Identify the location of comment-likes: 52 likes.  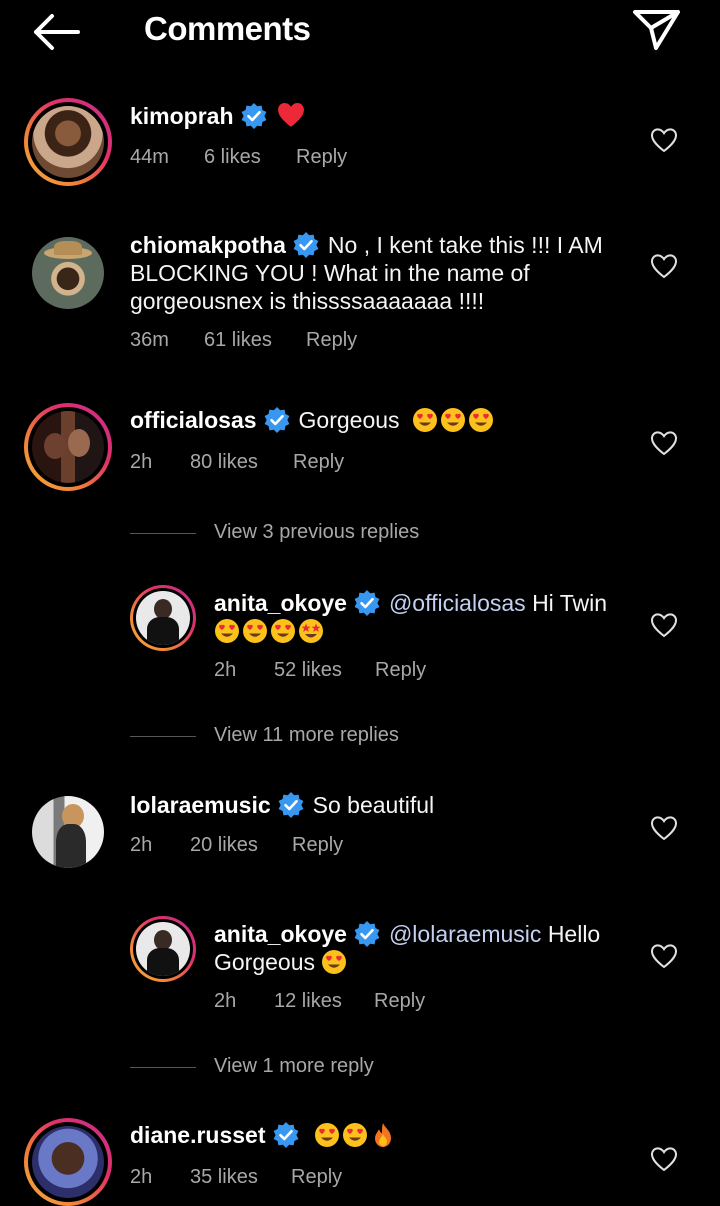
(308, 670).